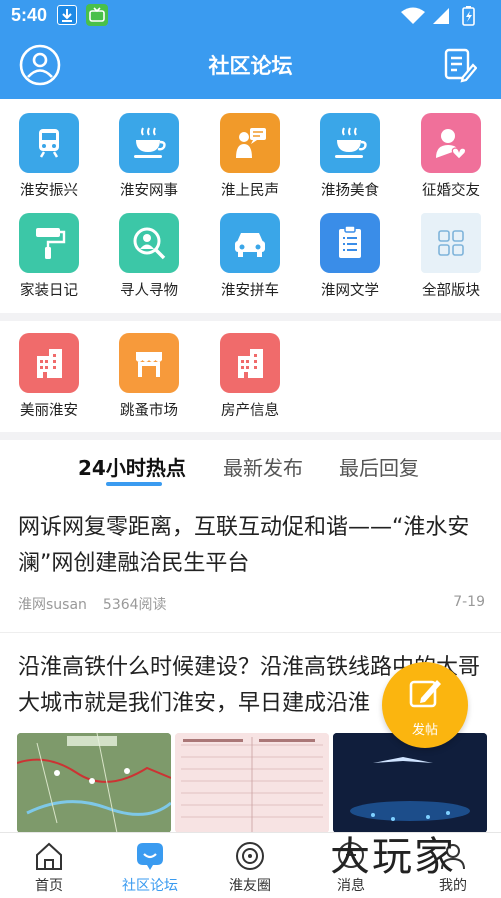 The width and height of the screenshot is (501, 898). I want to click on battery-icon, so click(468, 16).